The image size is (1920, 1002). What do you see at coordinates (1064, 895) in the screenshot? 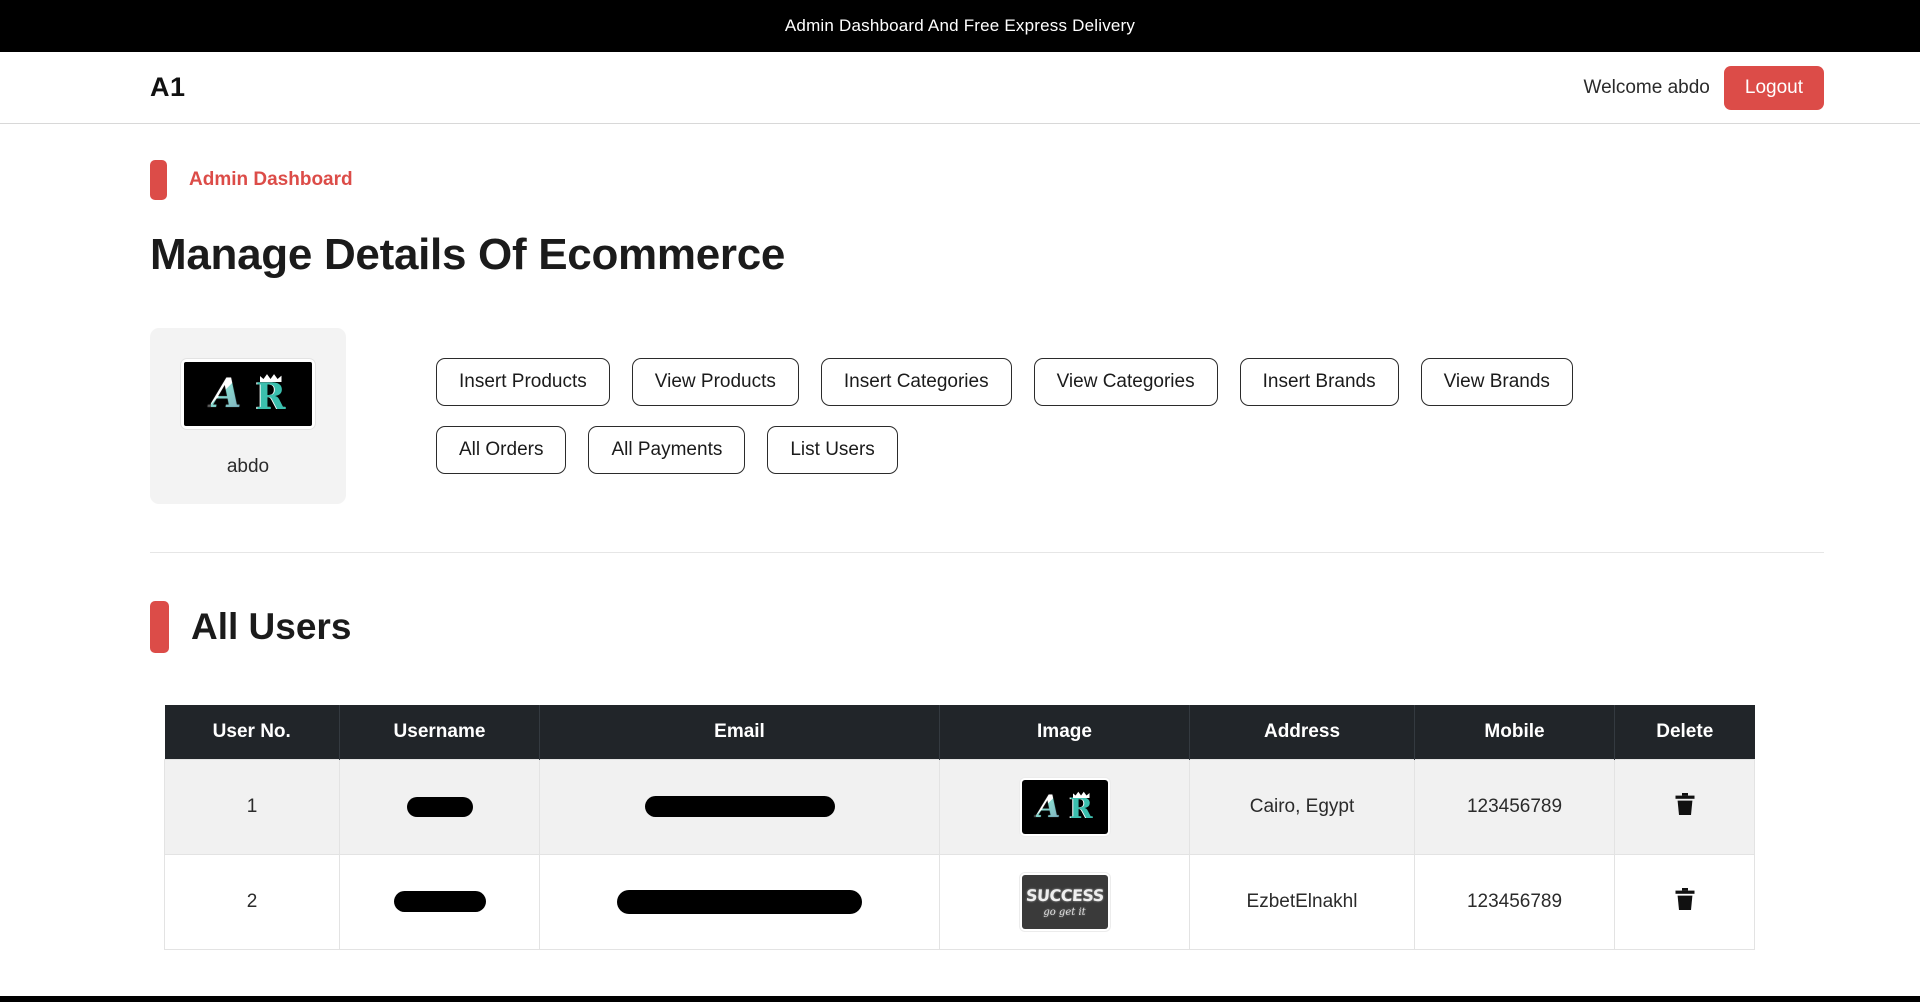
I see `chalk-word-success: SUCCESS` at bounding box center [1064, 895].